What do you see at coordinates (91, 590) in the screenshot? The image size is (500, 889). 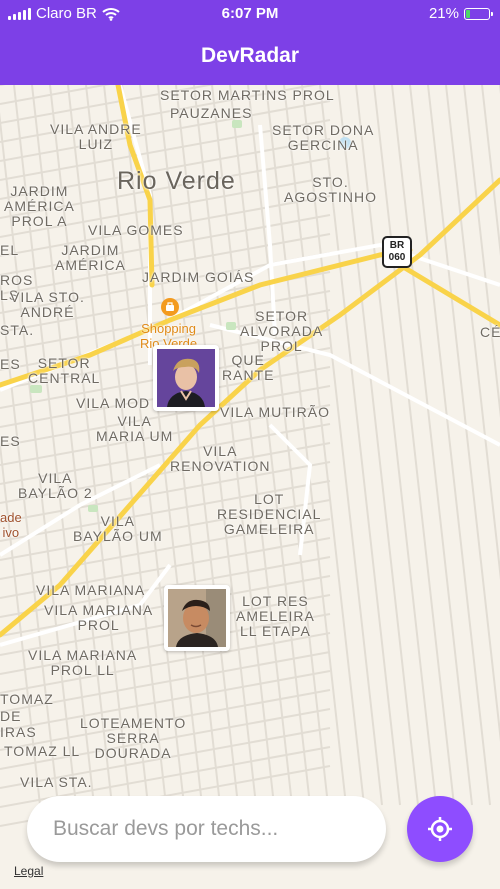 I see `map-label: VILA MARIANA` at bounding box center [91, 590].